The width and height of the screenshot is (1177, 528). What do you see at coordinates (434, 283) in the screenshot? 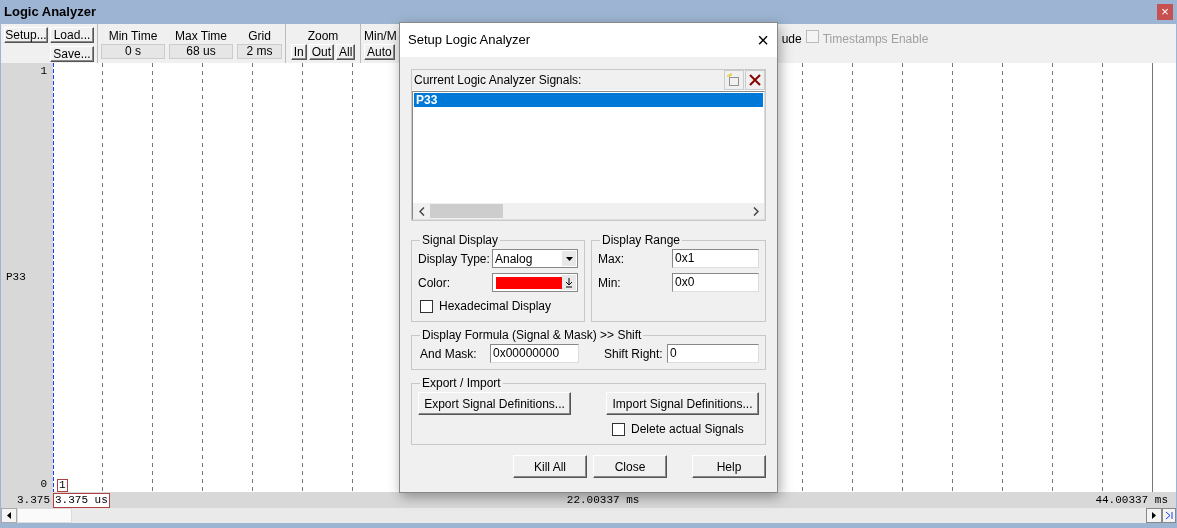
I see `field-label: Color:` at bounding box center [434, 283].